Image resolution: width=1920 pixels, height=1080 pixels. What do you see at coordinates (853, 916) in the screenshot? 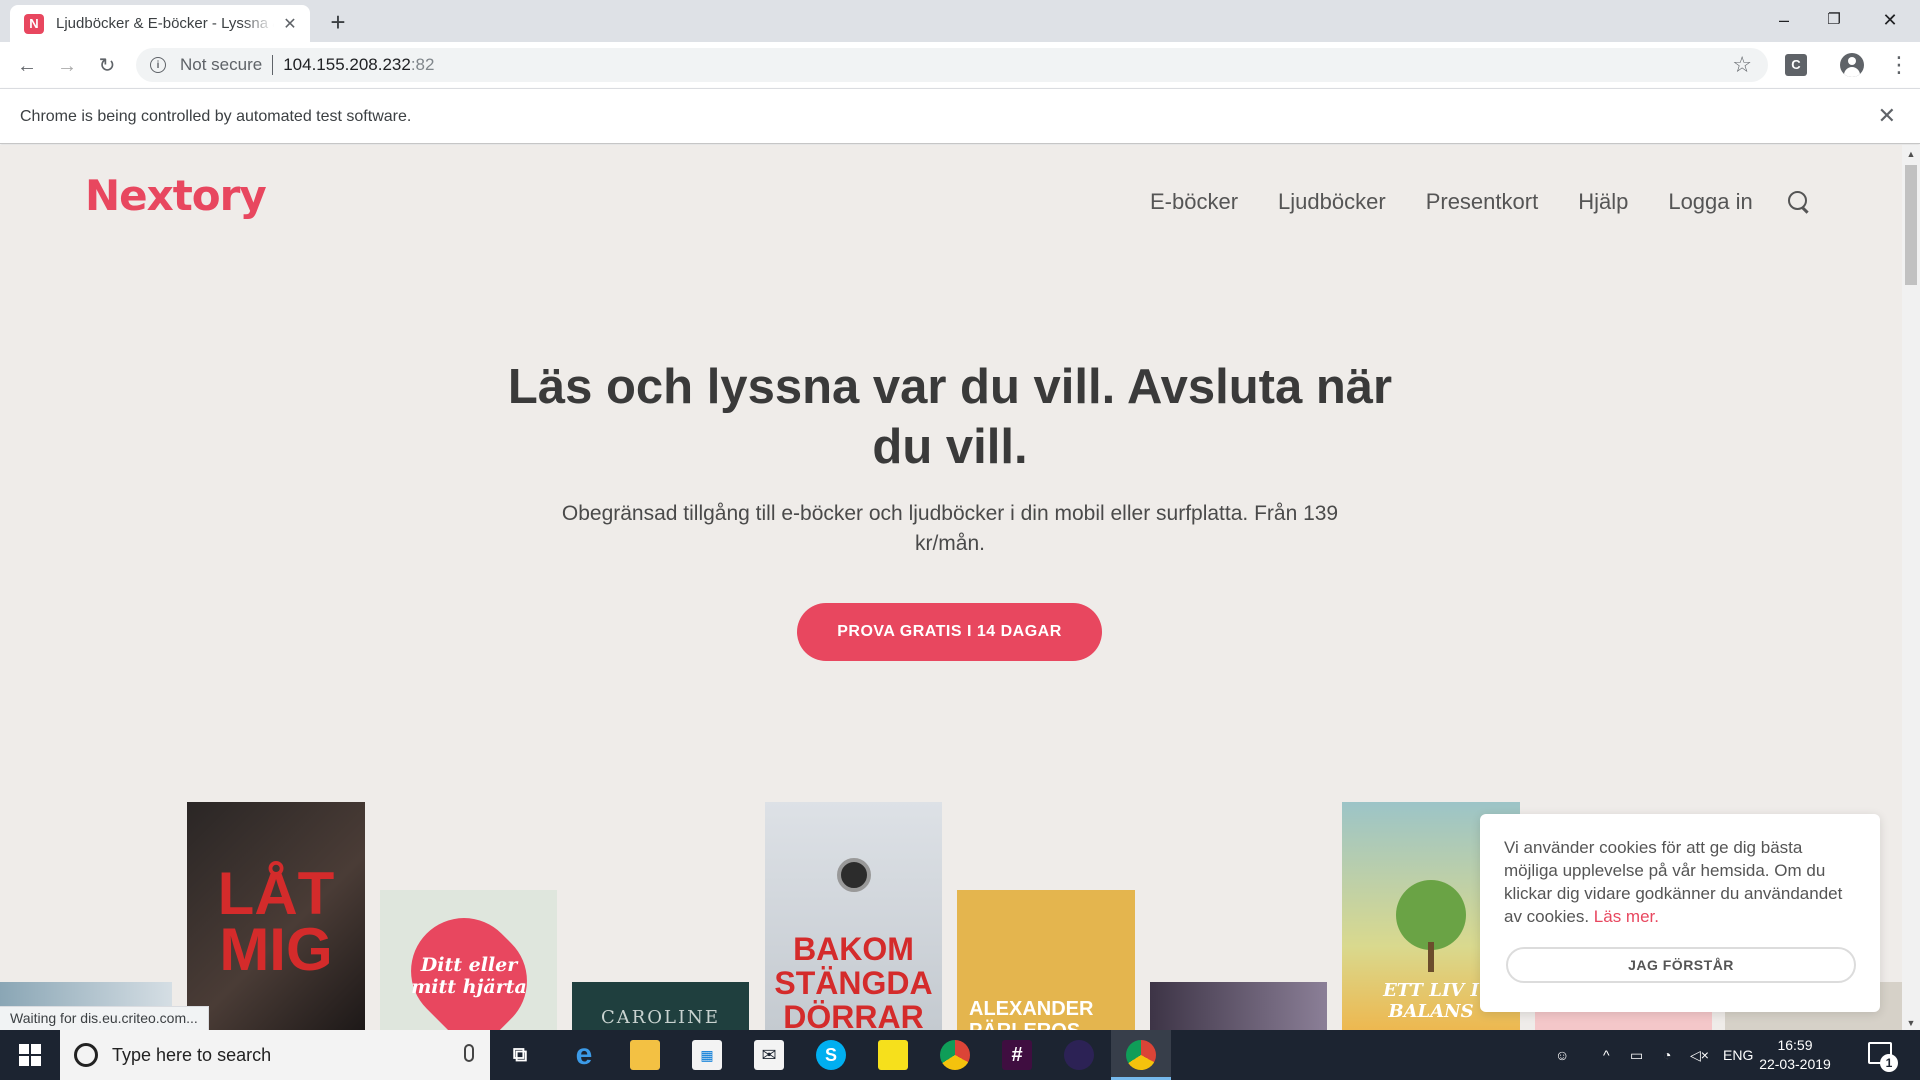
I see `book-cover: BAKOM STÄNGDA DÖRRAR` at bounding box center [853, 916].